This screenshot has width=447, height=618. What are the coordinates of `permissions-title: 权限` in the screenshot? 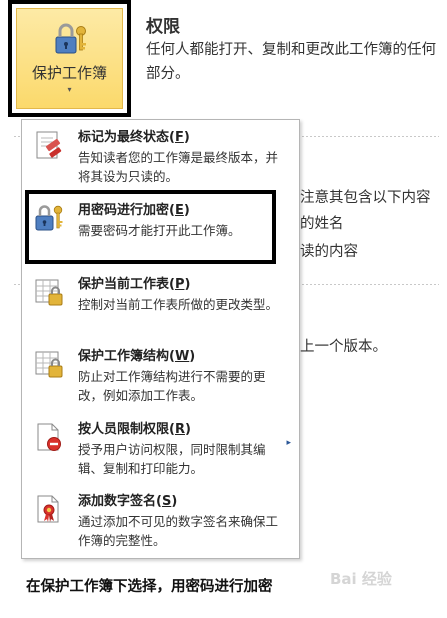 It's located at (163, 27).